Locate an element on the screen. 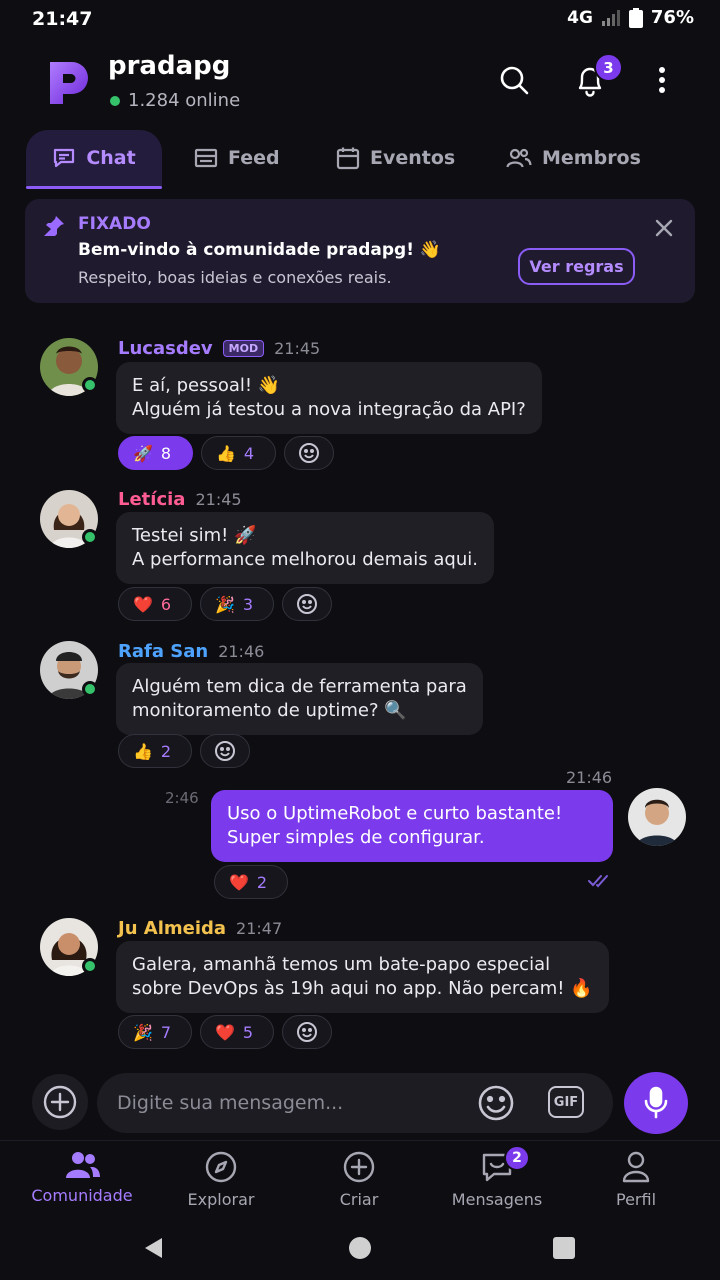 The height and width of the screenshot is (1280, 720). online-count: 1.284 online is located at coordinates (184, 100).